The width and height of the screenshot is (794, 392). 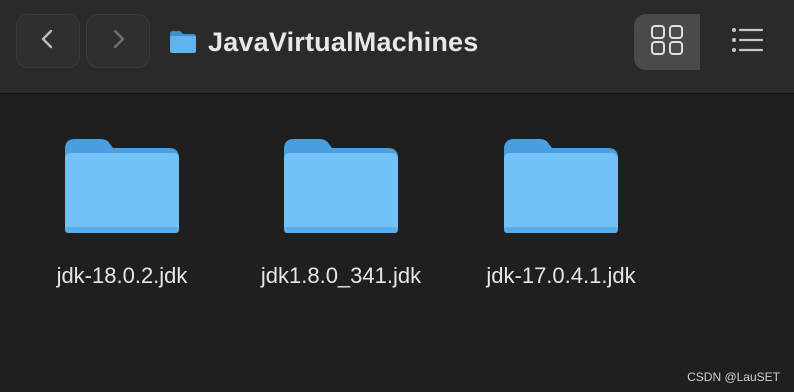 I want to click on grid-view-button, so click(x=667, y=42).